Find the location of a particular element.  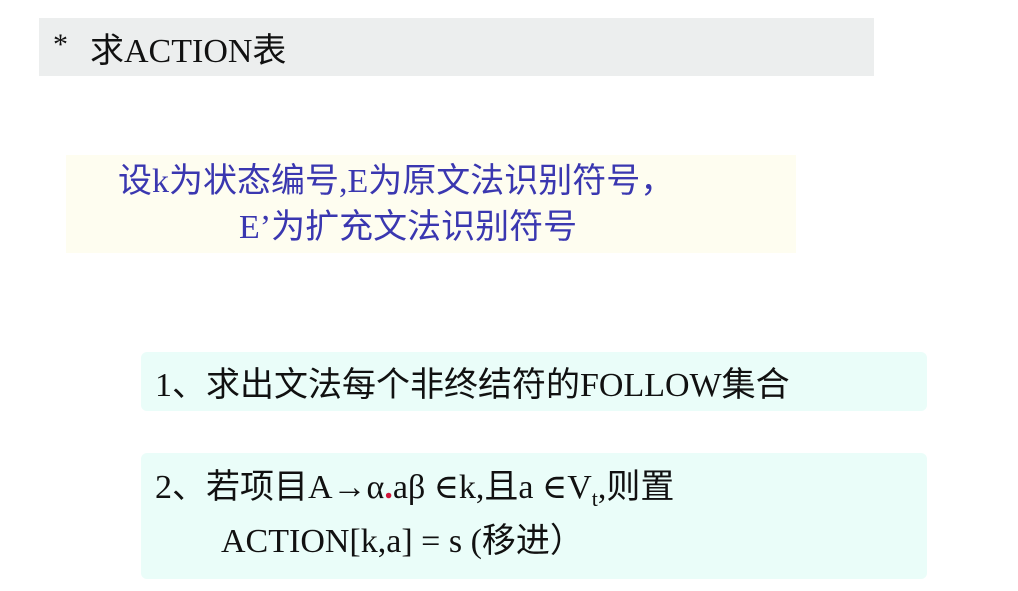

step-2-line-2: ACTION[k,a] = s (移进） is located at coordinates (402, 541).